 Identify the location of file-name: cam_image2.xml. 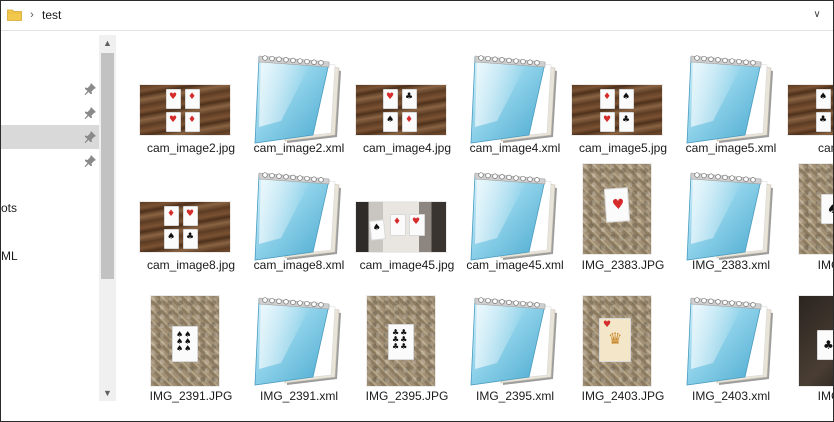
(299, 148).